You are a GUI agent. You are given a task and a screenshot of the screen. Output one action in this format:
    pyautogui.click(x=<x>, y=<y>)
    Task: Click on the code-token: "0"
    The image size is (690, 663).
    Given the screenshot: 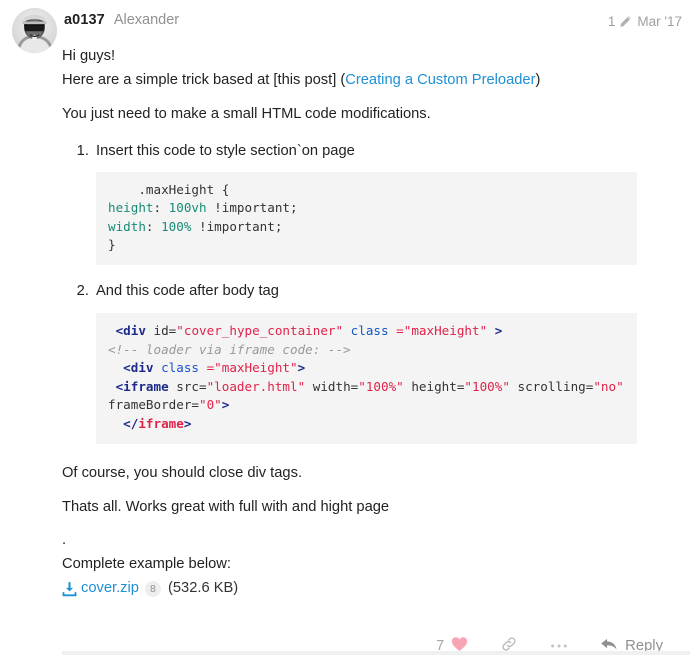 What is the action you would take?
    pyautogui.click(x=210, y=405)
    